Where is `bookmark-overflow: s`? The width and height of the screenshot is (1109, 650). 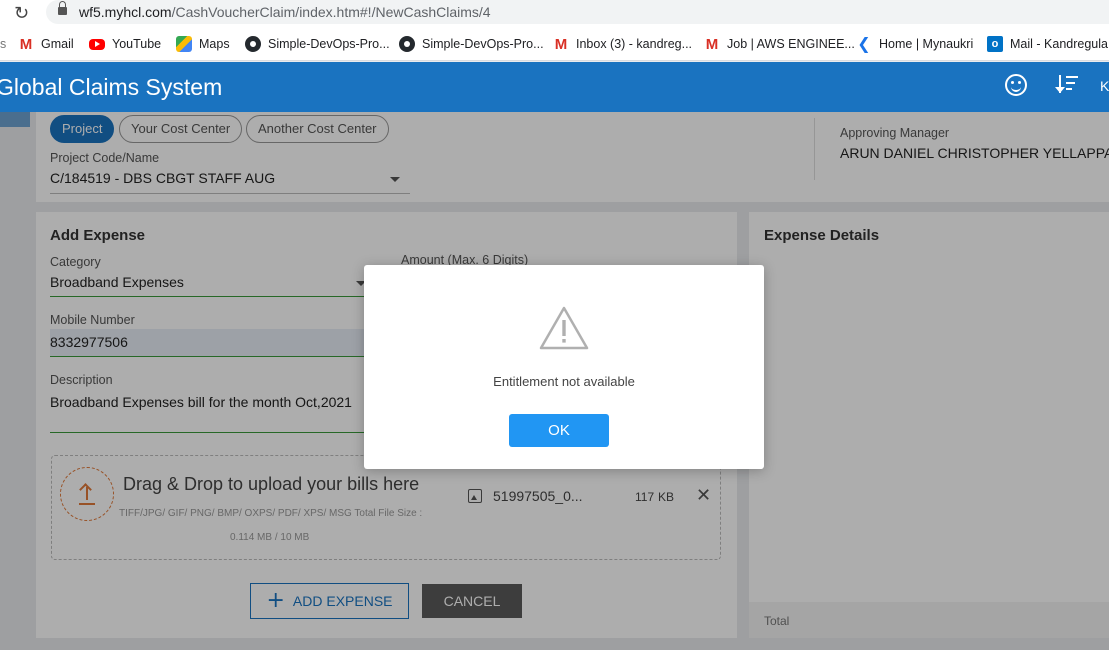
bookmark-overflow: s is located at coordinates (3, 44).